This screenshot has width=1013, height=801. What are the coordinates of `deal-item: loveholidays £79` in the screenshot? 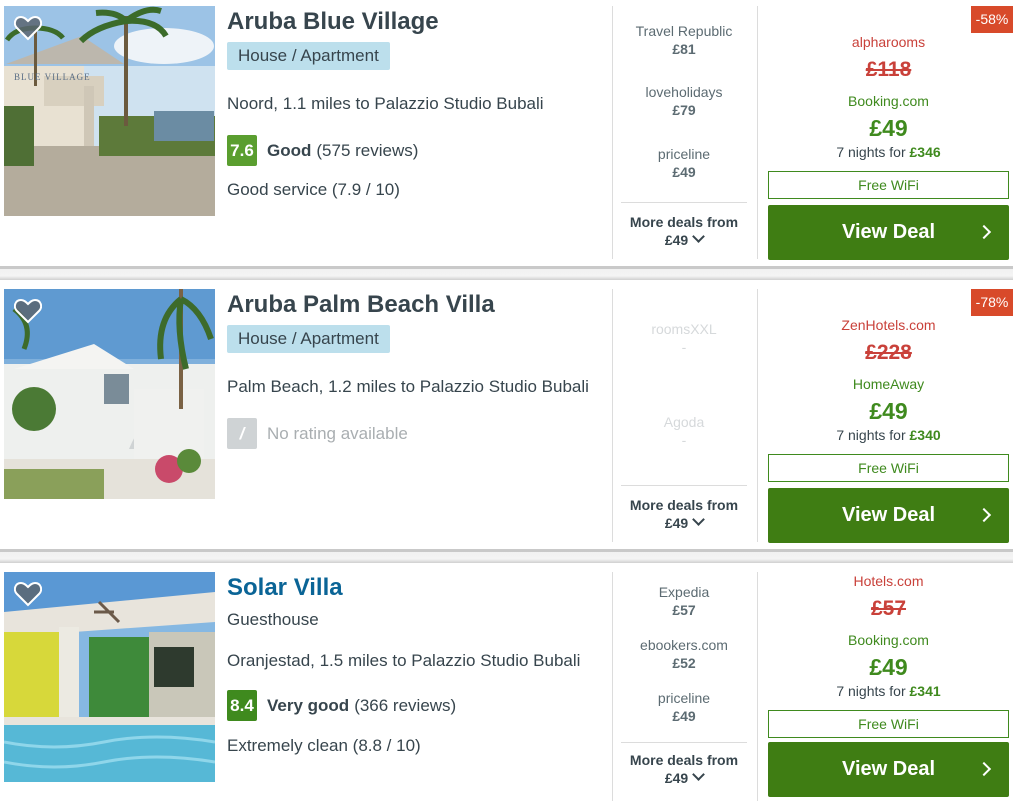 It's located at (684, 101).